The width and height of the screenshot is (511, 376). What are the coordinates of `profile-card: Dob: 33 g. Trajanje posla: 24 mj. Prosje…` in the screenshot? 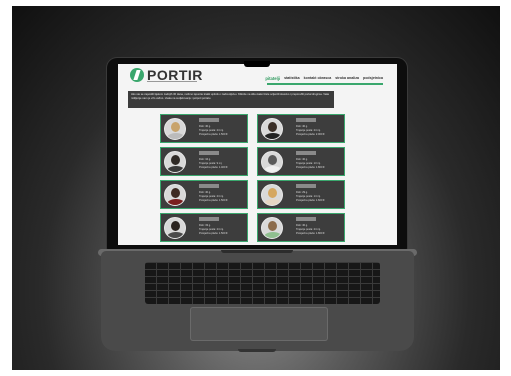 It's located at (204, 227).